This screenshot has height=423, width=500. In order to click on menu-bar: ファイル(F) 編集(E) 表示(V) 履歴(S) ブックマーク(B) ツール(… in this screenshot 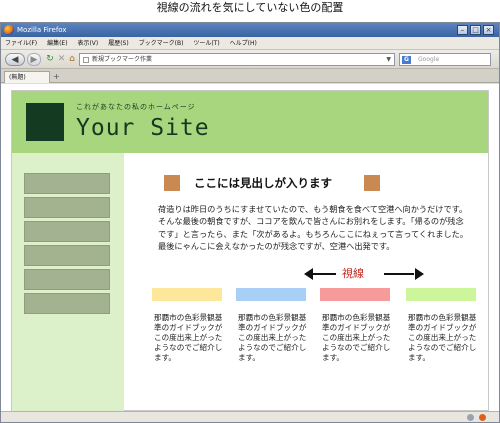, I will do `click(250, 43)`.